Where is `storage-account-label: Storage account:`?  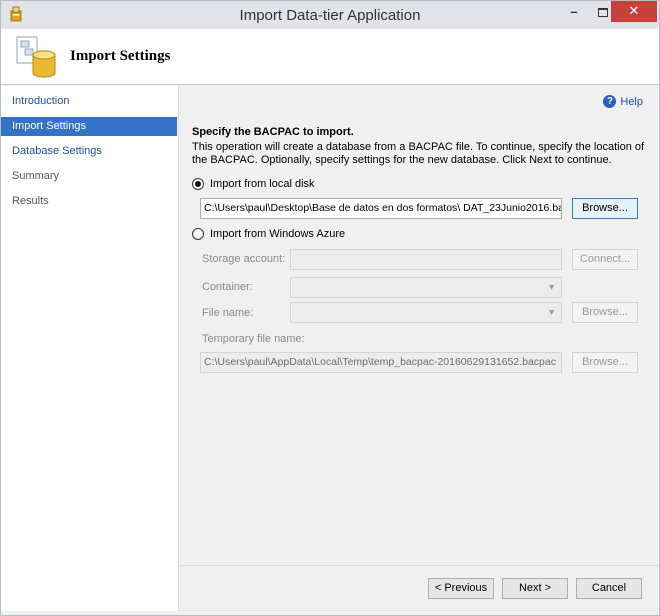
storage-account-label: Storage account: is located at coordinates (244, 259).